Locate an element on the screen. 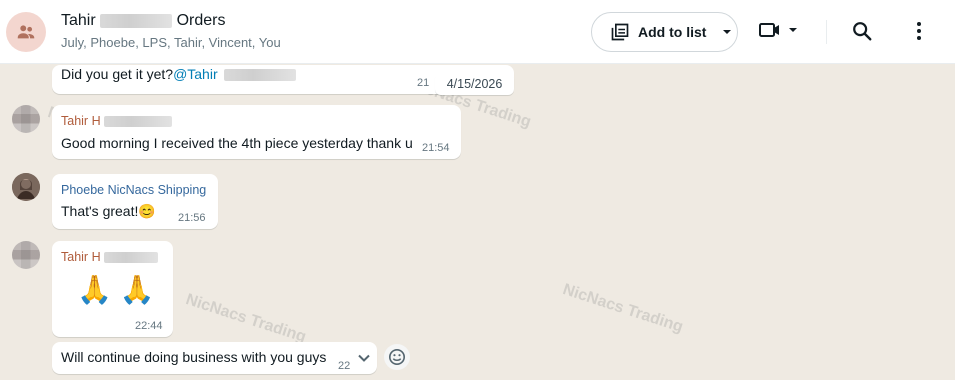  chevron-down-icon is located at coordinates (364, 358).